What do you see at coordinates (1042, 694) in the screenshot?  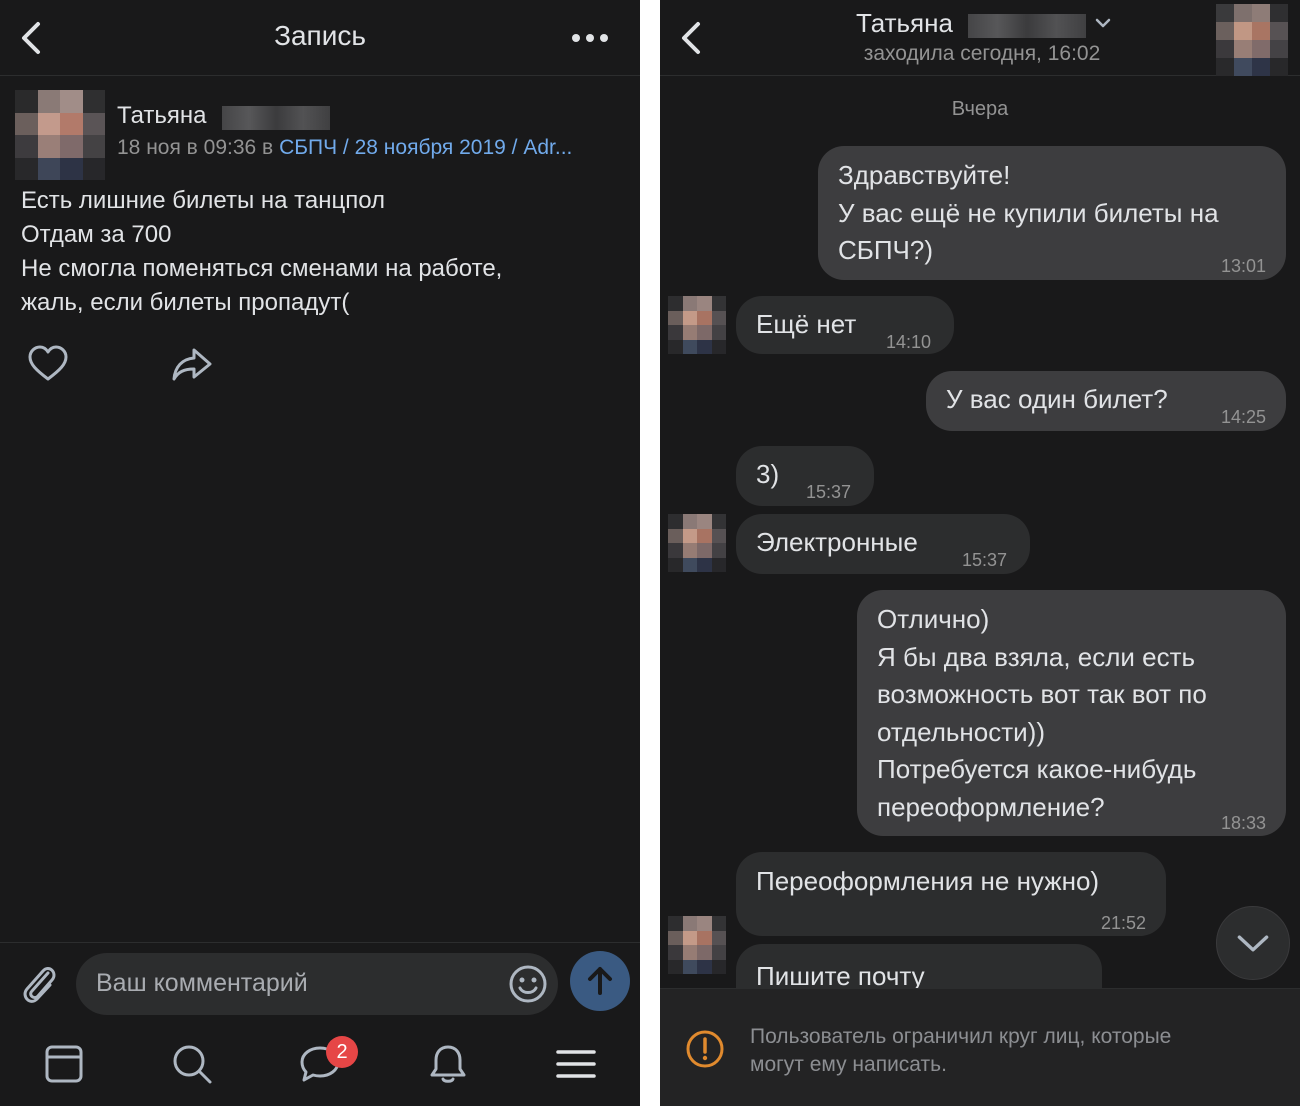 I see `message-line: возможность вот так вот по` at bounding box center [1042, 694].